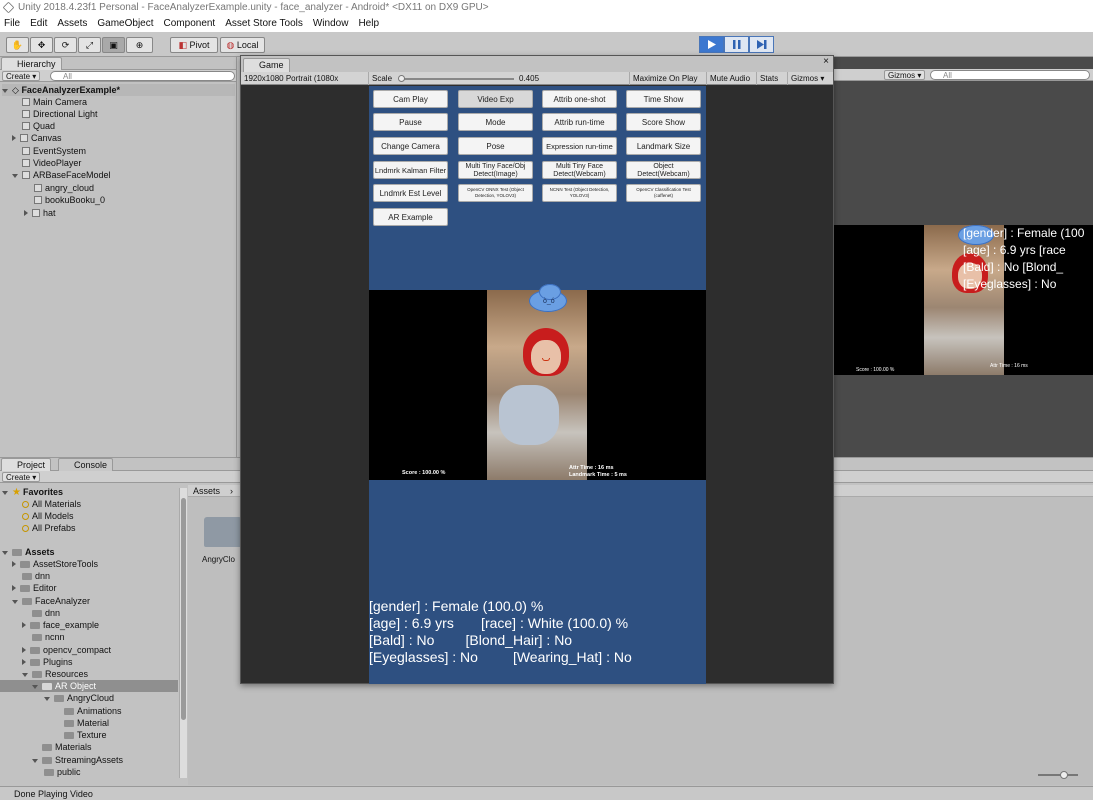 This screenshot has height=800, width=1093. What do you see at coordinates (1064, 775) in the screenshot?
I see `zoom-slider-thumb` at bounding box center [1064, 775].